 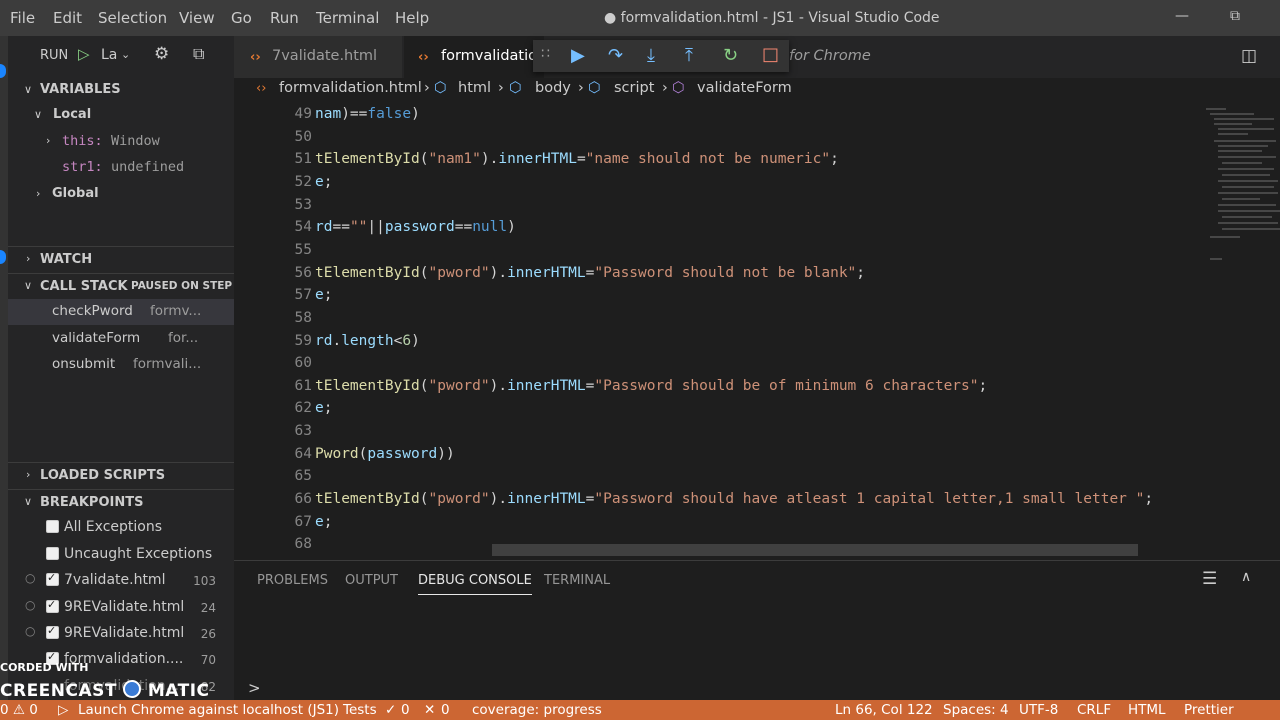 What do you see at coordinates (459, 272) in the screenshot?
I see `code-token: "pword"` at bounding box center [459, 272].